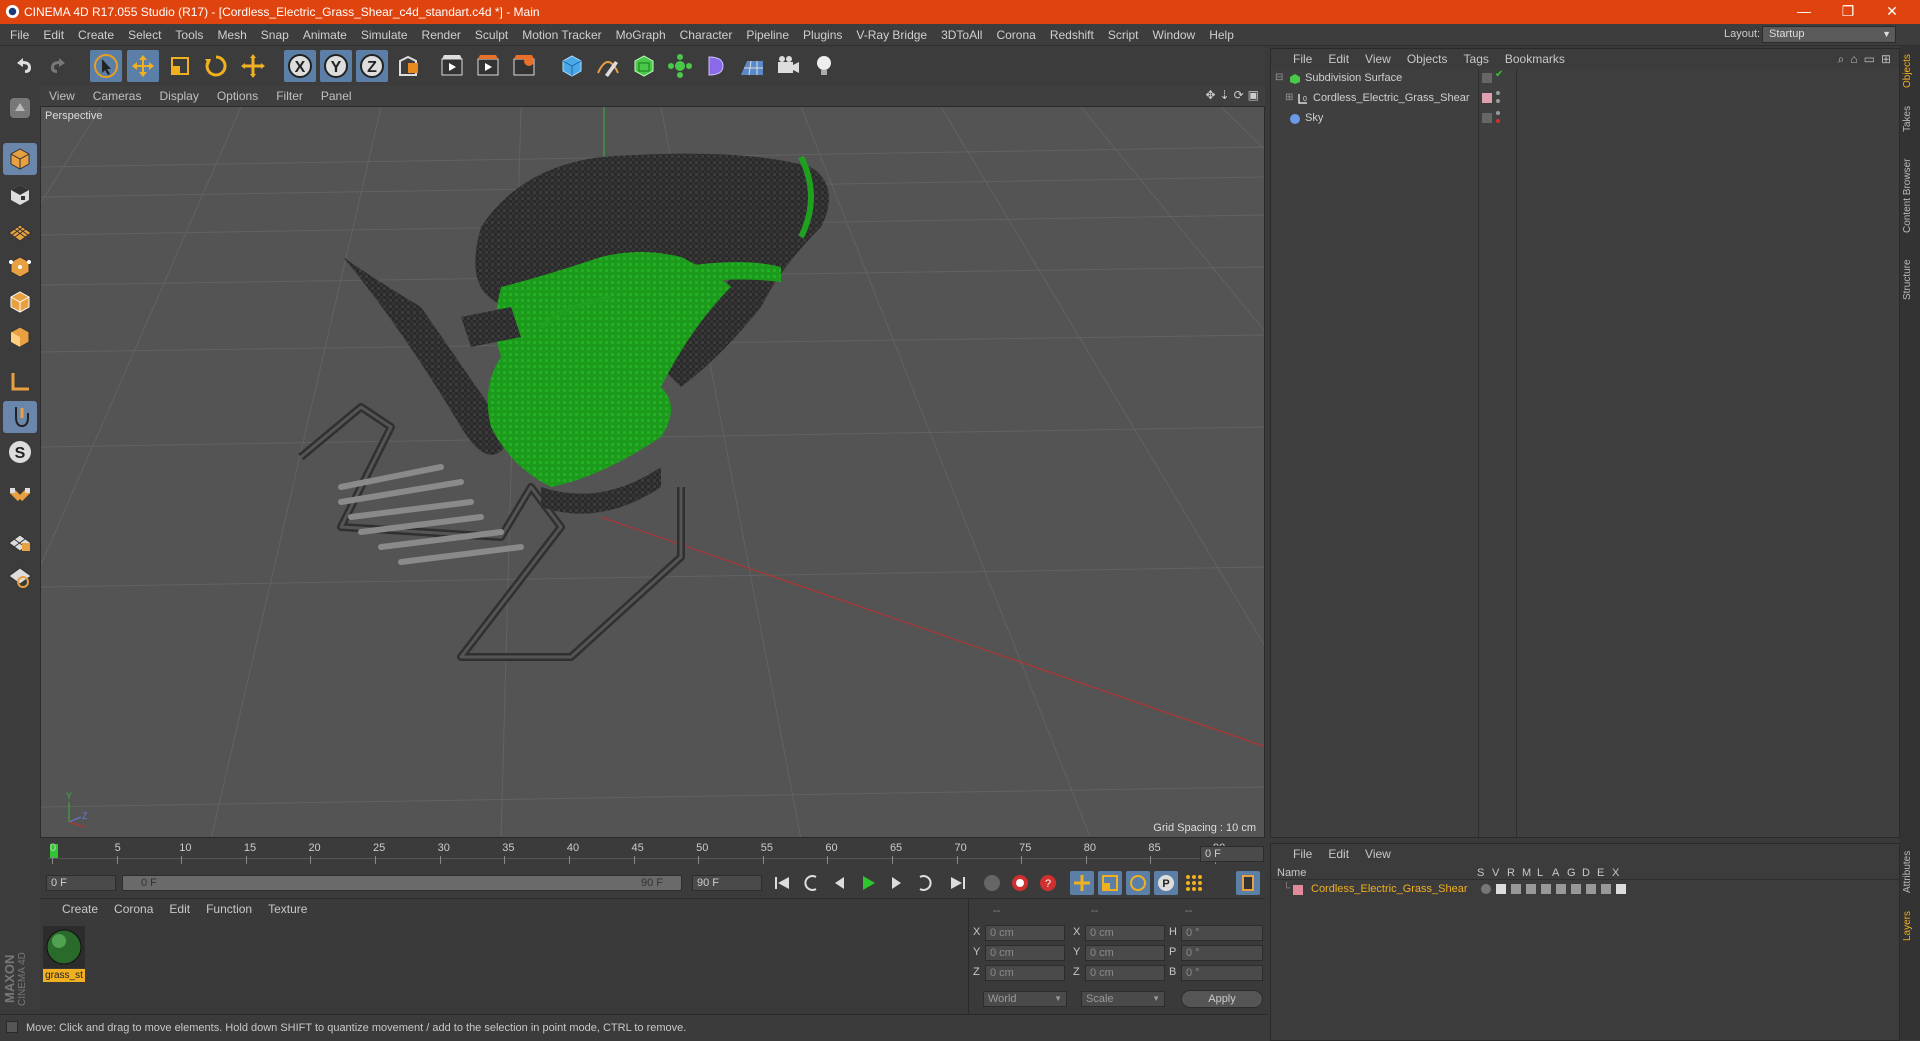 The height and width of the screenshot is (1041, 1920). What do you see at coordinates (1526, 873) in the screenshot?
I see `layer-column-m: M` at bounding box center [1526, 873].